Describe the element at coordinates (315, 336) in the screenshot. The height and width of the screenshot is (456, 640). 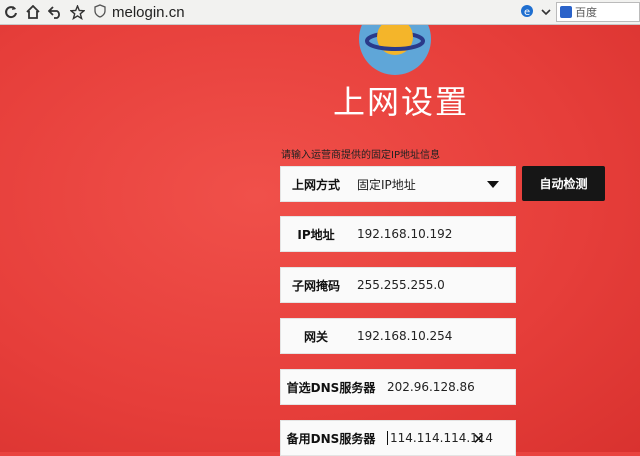
I see `gateway-label: 网关` at that location.